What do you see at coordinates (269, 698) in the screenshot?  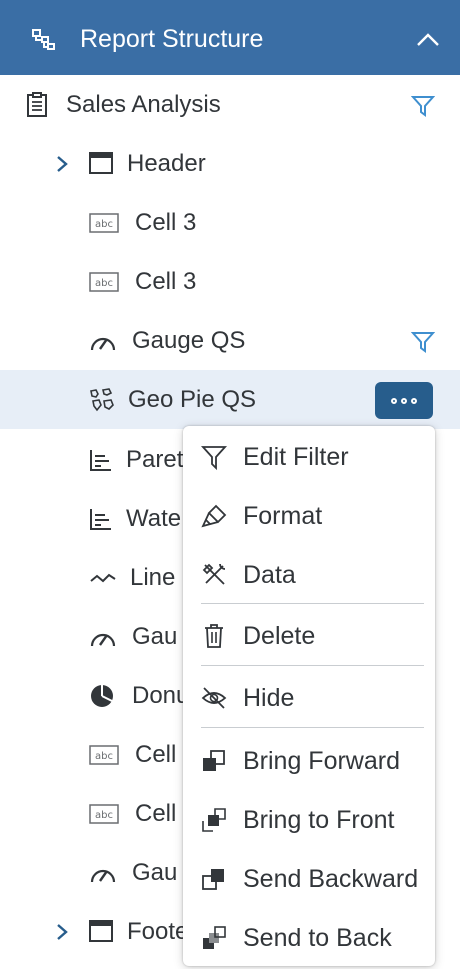 I see `menu-item-label: Hide` at bounding box center [269, 698].